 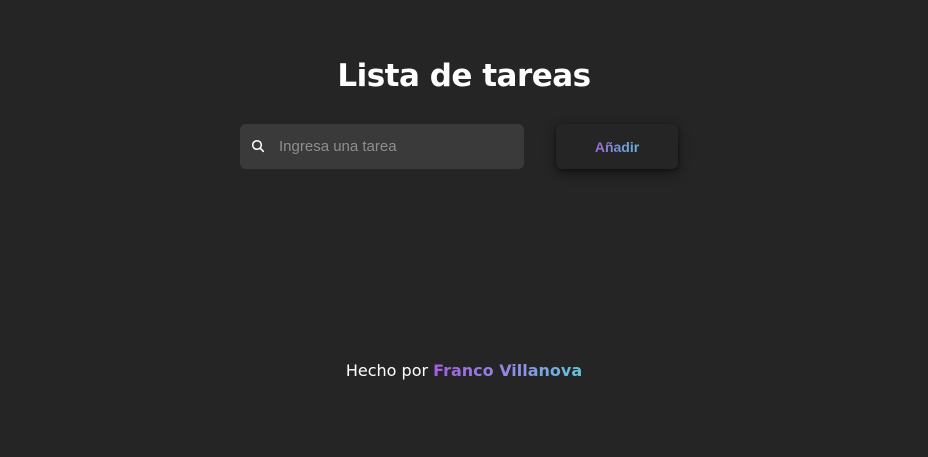 I want to click on page-title: Lista de tareas, so click(x=464, y=76).